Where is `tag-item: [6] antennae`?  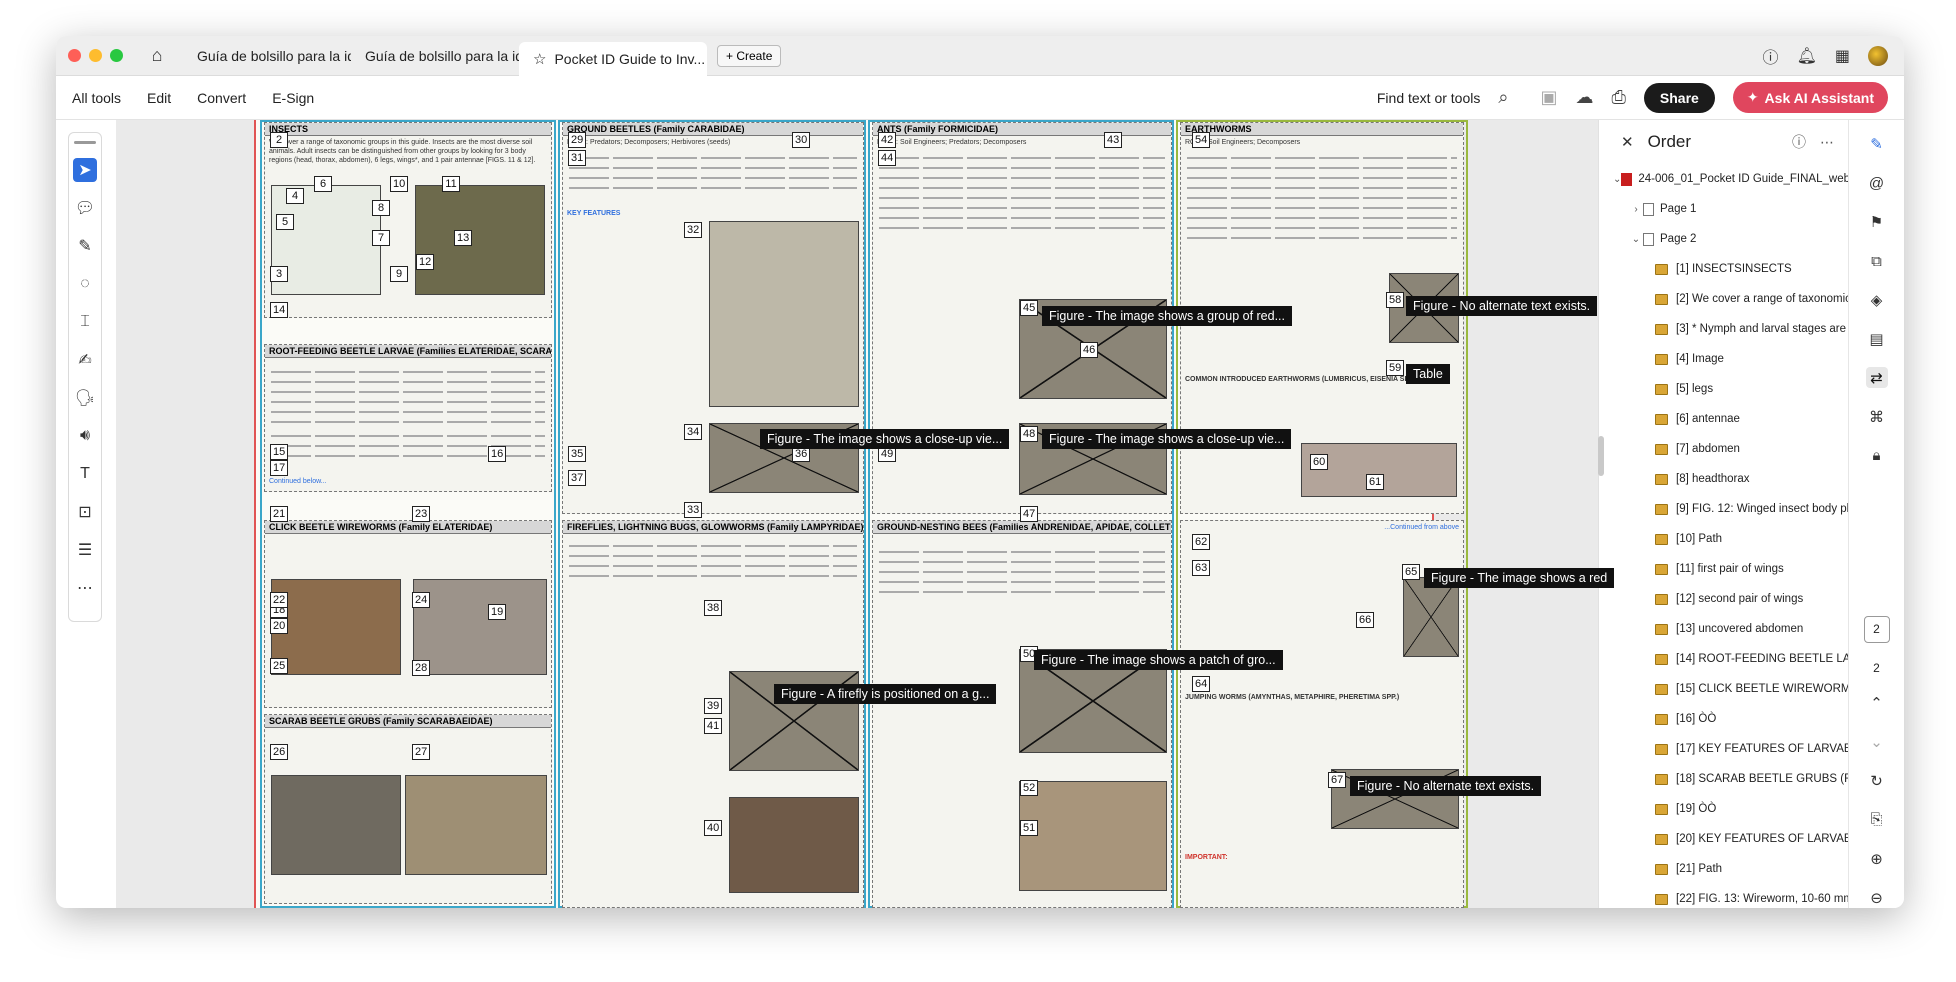
tag-item: [6] antennae is located at coordinates (1723, 419).